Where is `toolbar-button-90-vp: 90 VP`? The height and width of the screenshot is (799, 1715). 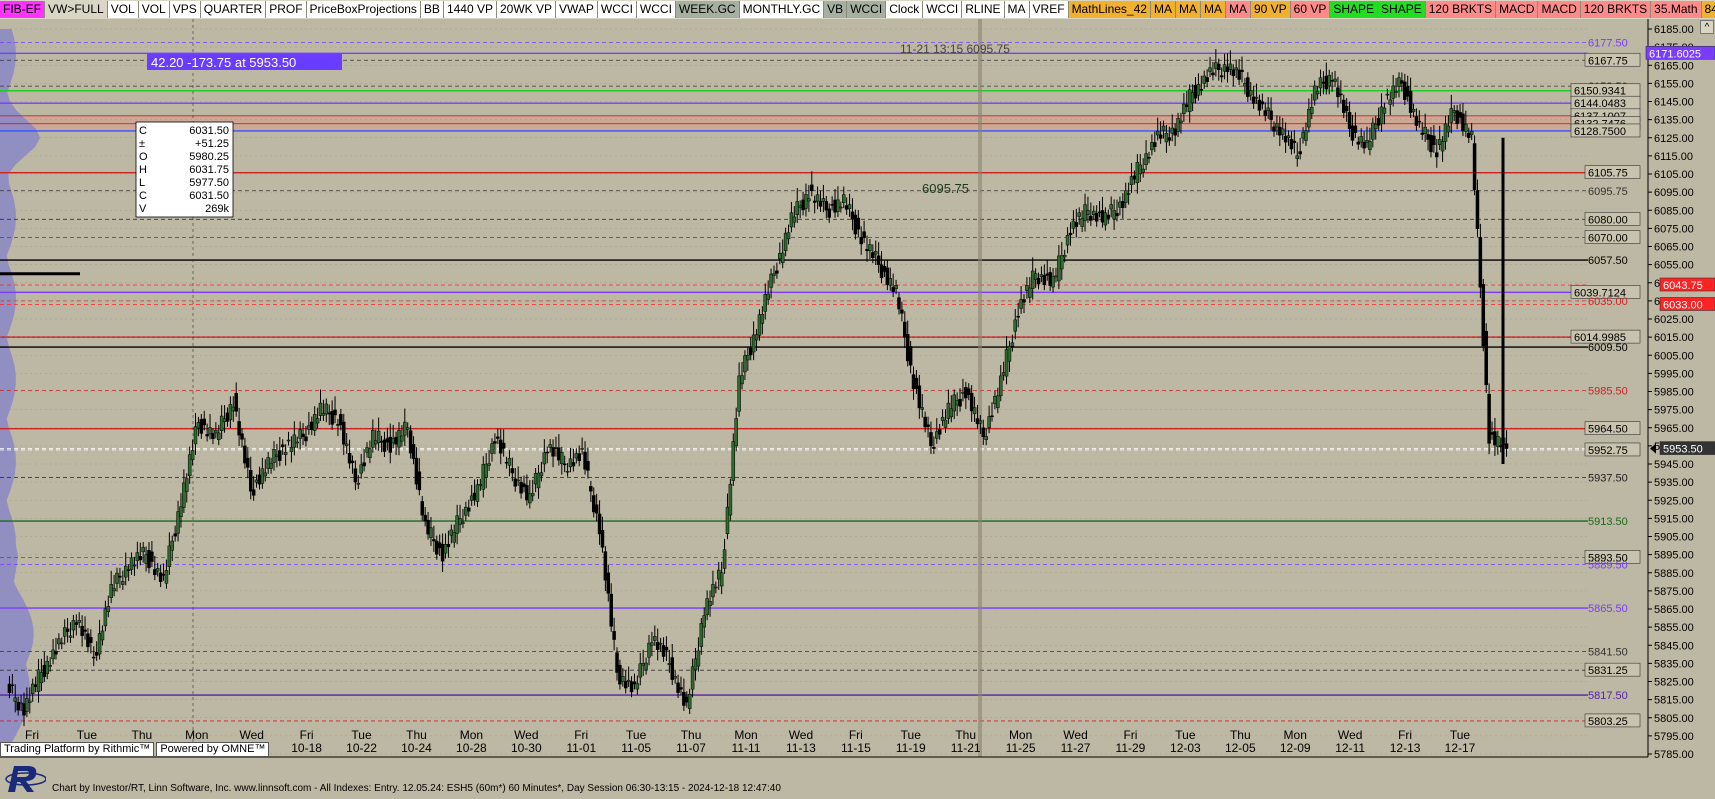 toolbar-button-90-vp: 90 VP is located at coordinates (1270, 9).